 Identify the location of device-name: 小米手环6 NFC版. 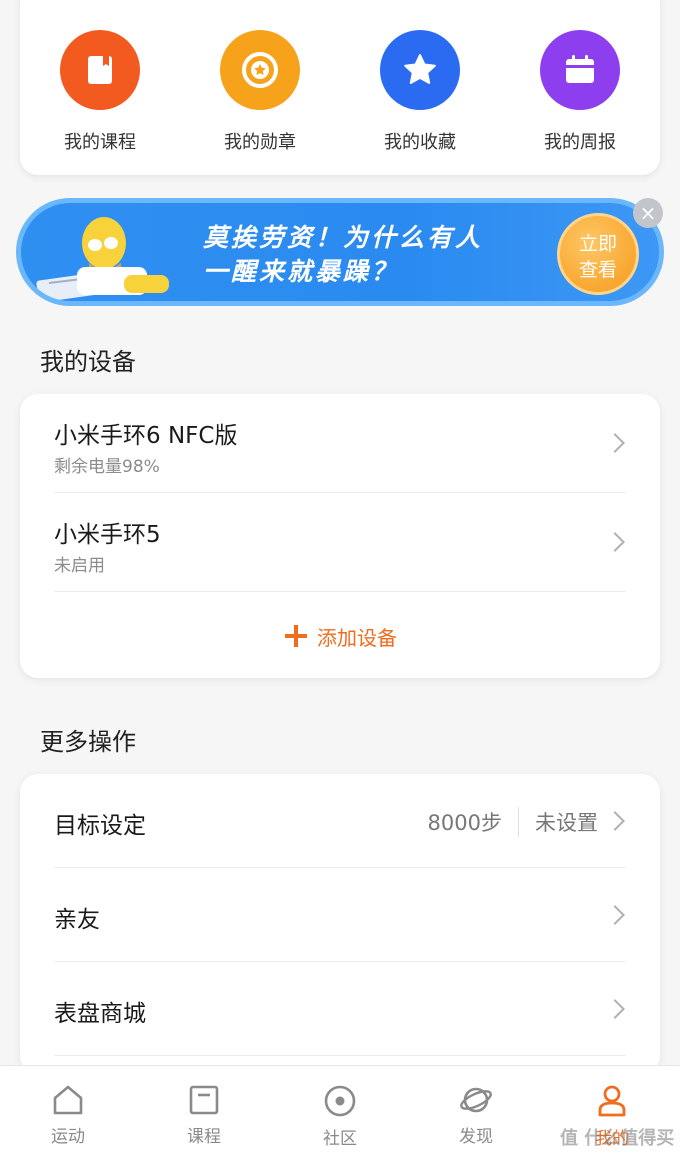
(146, 436).